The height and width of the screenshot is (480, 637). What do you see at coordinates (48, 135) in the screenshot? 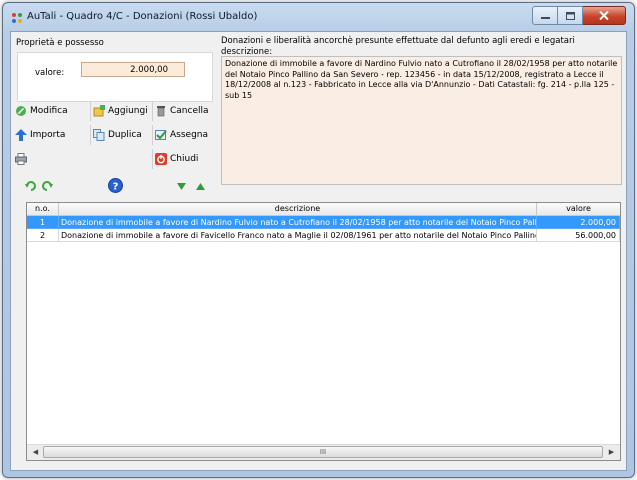
I see `importa-label: Importa` at bounding box center [48, 135].